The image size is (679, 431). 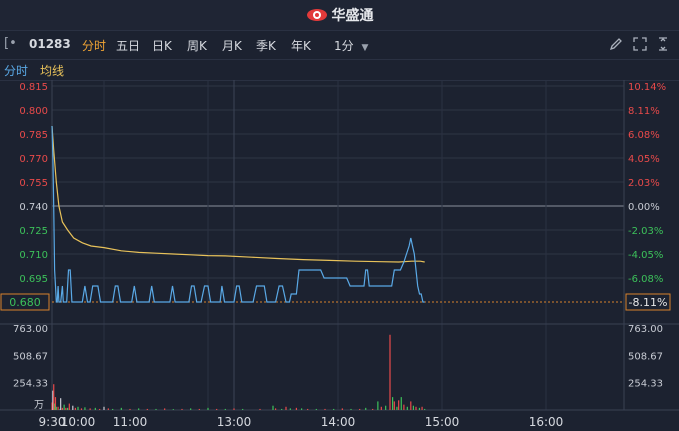 I want to click on x-tick-label: 15:00, so click(x=442, y=422).